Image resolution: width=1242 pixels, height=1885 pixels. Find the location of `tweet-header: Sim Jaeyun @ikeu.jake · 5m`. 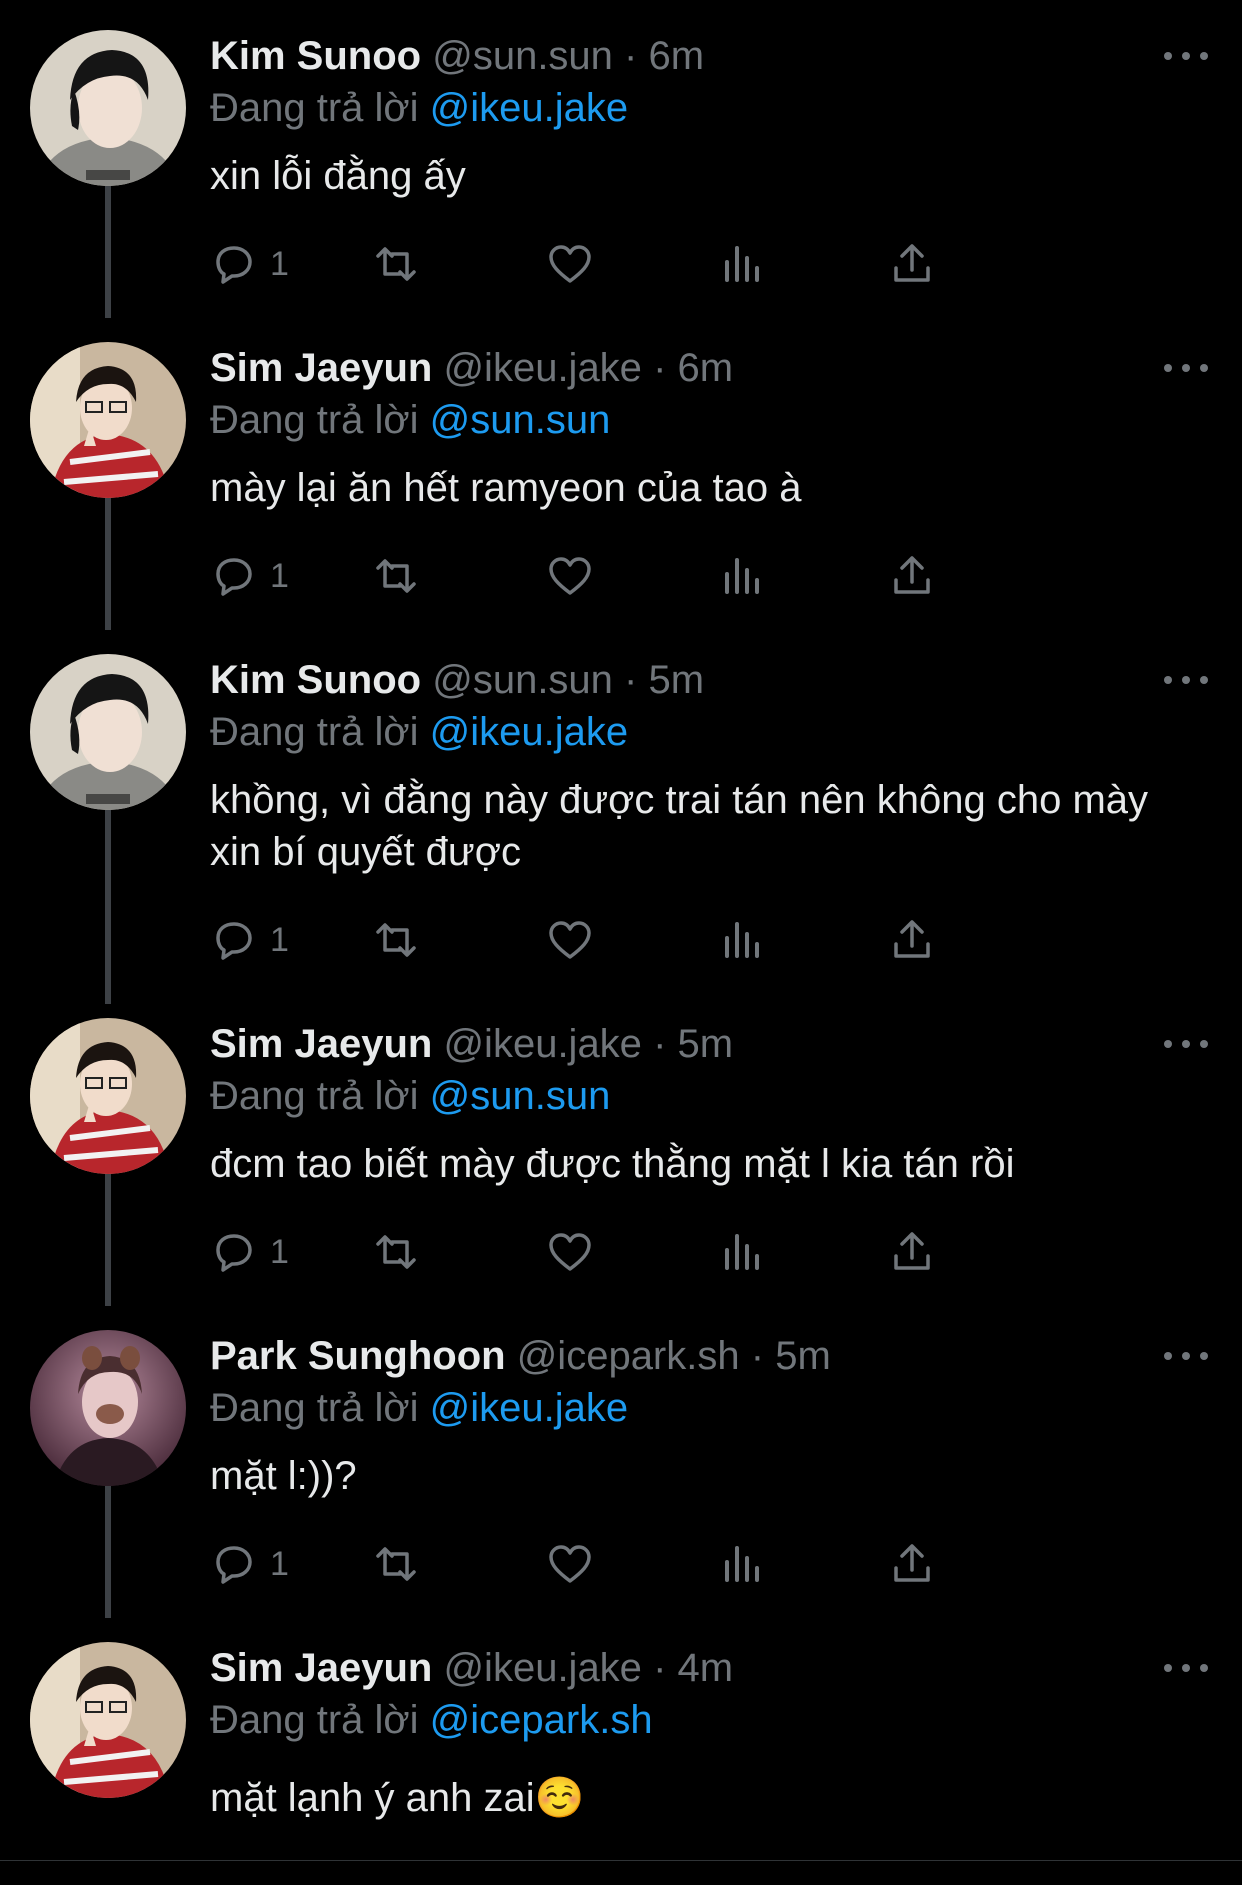

tweet-header: Sim Jaeyun @ikeu.jake · 5m is located at coordinates (696, 1044).